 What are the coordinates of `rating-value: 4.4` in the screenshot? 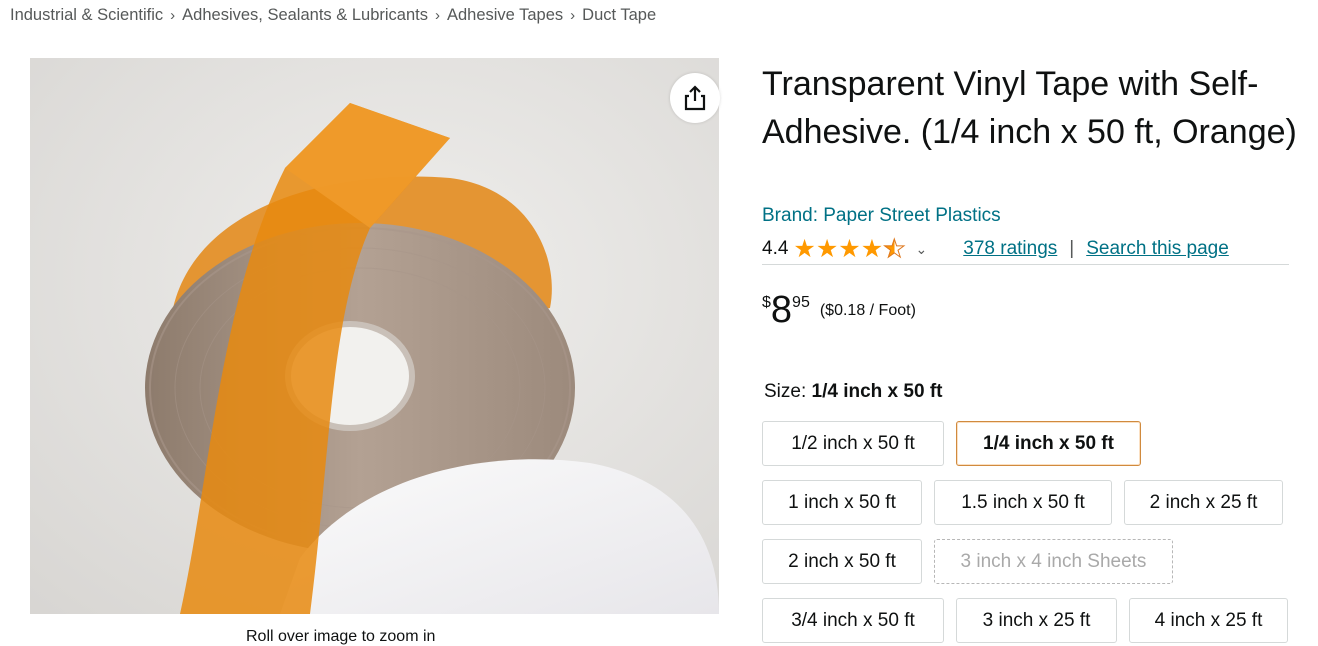 It's located at (775, 248).